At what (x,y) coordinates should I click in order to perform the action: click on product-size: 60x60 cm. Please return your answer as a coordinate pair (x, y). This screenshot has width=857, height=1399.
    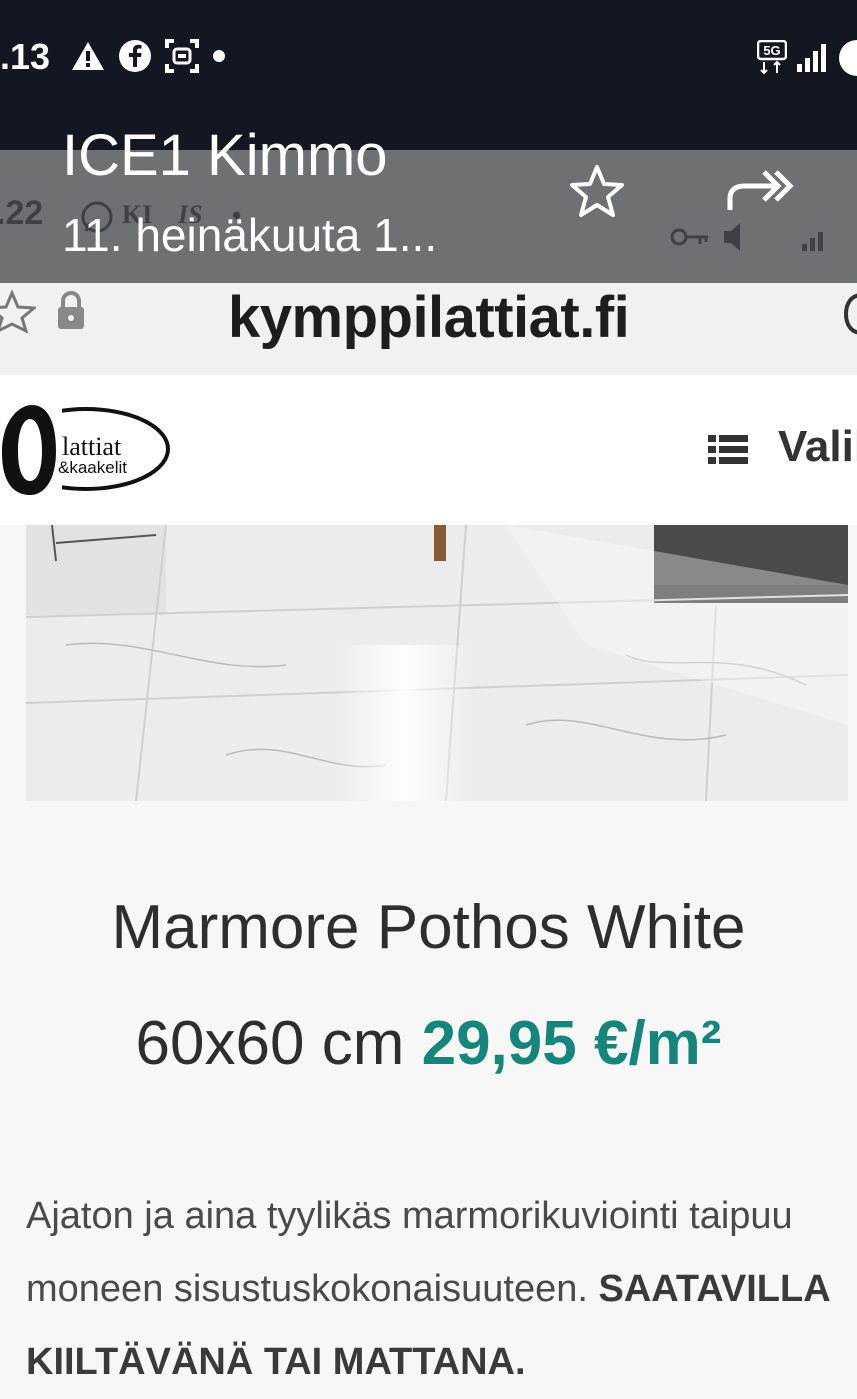
    Looking at the image, I should click on (270, 1043).